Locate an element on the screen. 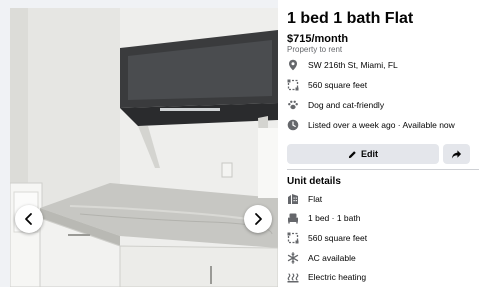  clock-icon is located at coordinates (293, 125).